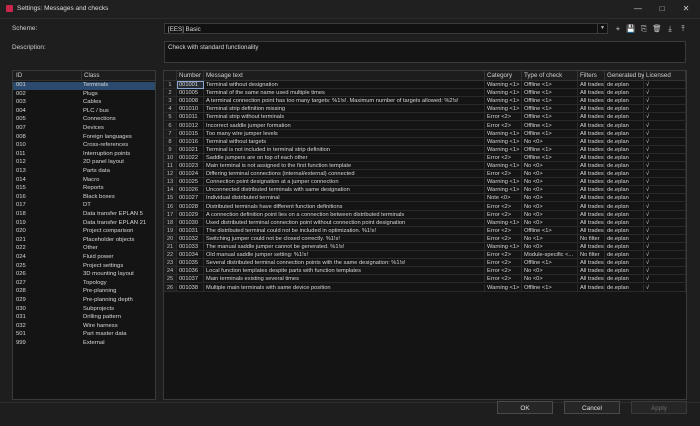 This screenshot has height=426, width=700. What do you see at coordinates (84, 163) in the screenshot?
I see `class-list-item: 012 2D panel layout` at bounding box center [84, 163].